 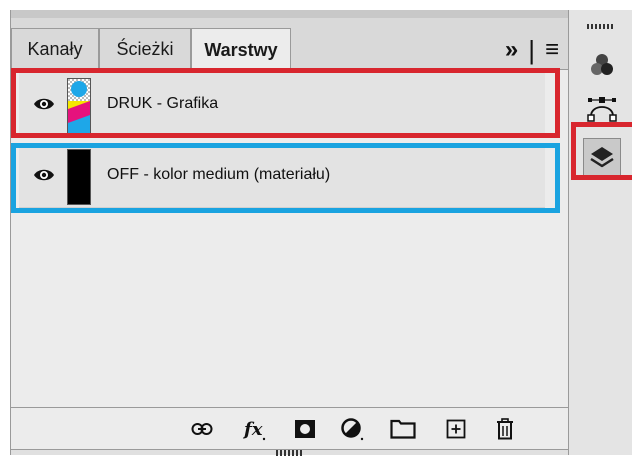 I want to click on paths-icon, so click(x=602, y=109).